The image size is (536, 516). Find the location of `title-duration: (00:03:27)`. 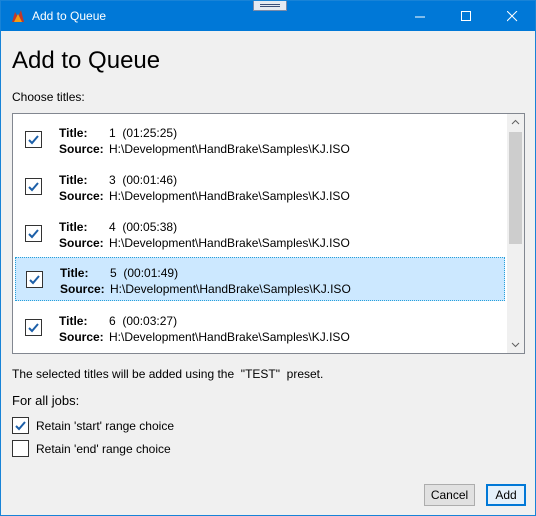

title-duration: (00:03:27) is located at coordinates (150, 321).